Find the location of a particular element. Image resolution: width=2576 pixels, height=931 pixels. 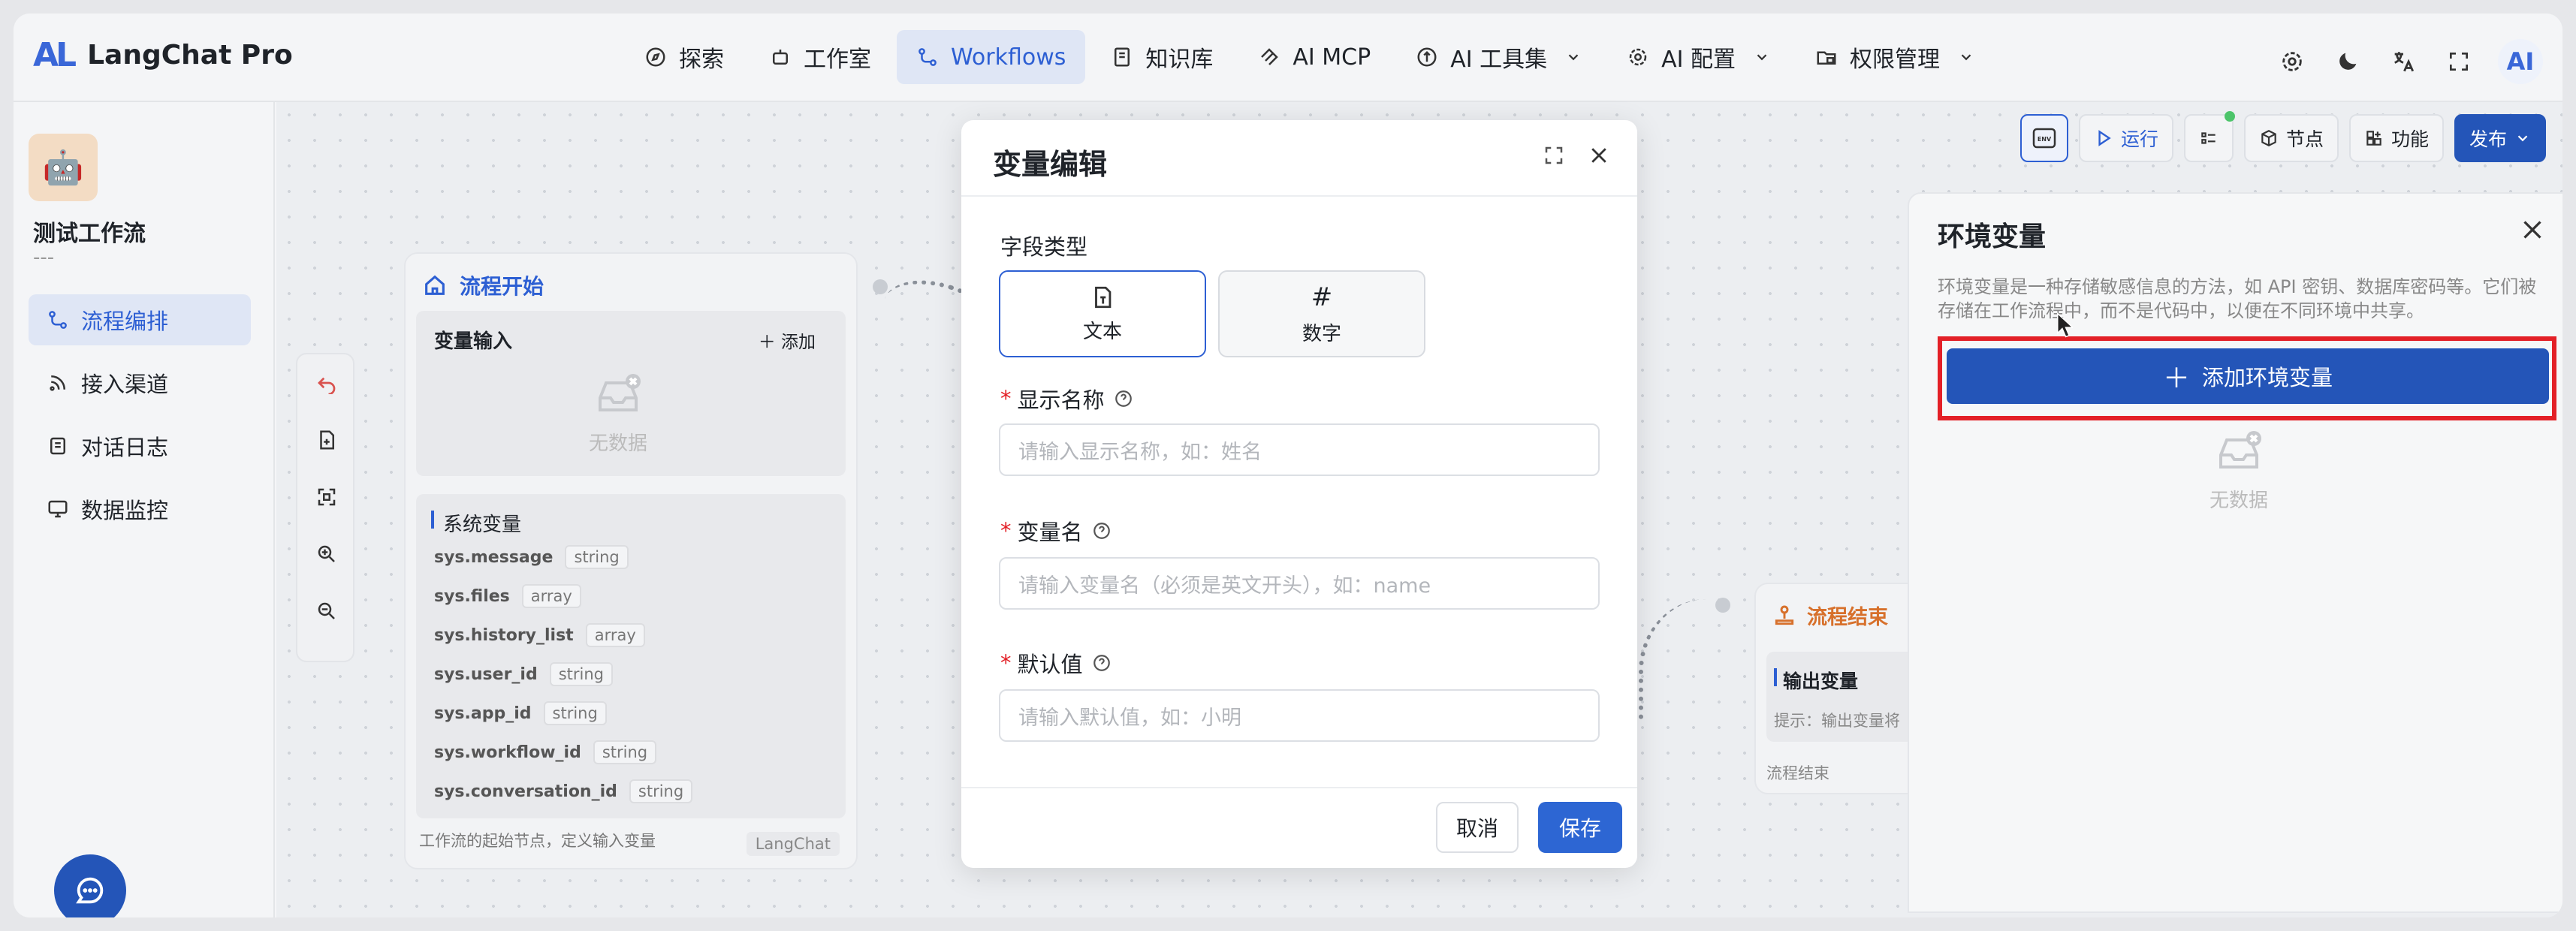

type-option-number: # 数字 is located at coordinates (1321, 313).